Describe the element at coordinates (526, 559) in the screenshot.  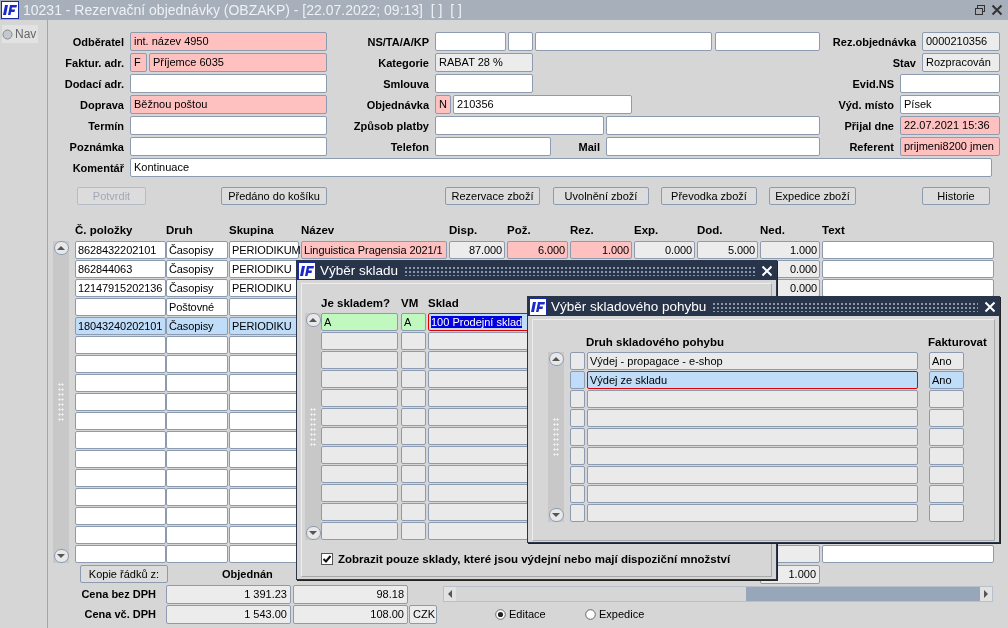
I see `checkbox: Zobrazit pouze sklady, které jsou výdejní nebo mají dispoziční množství` at that location.